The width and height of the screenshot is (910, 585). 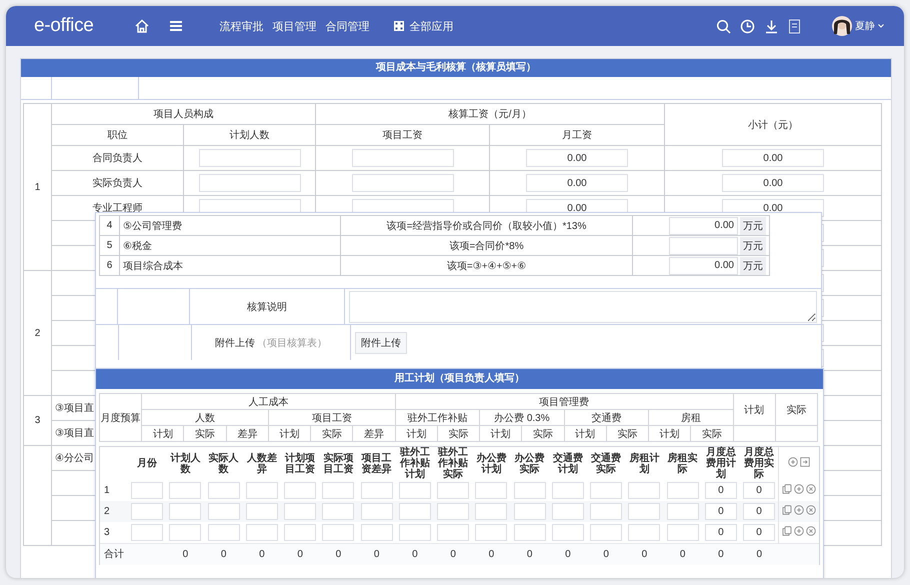 I want to click on document-icon, so click(x=794, y=26).